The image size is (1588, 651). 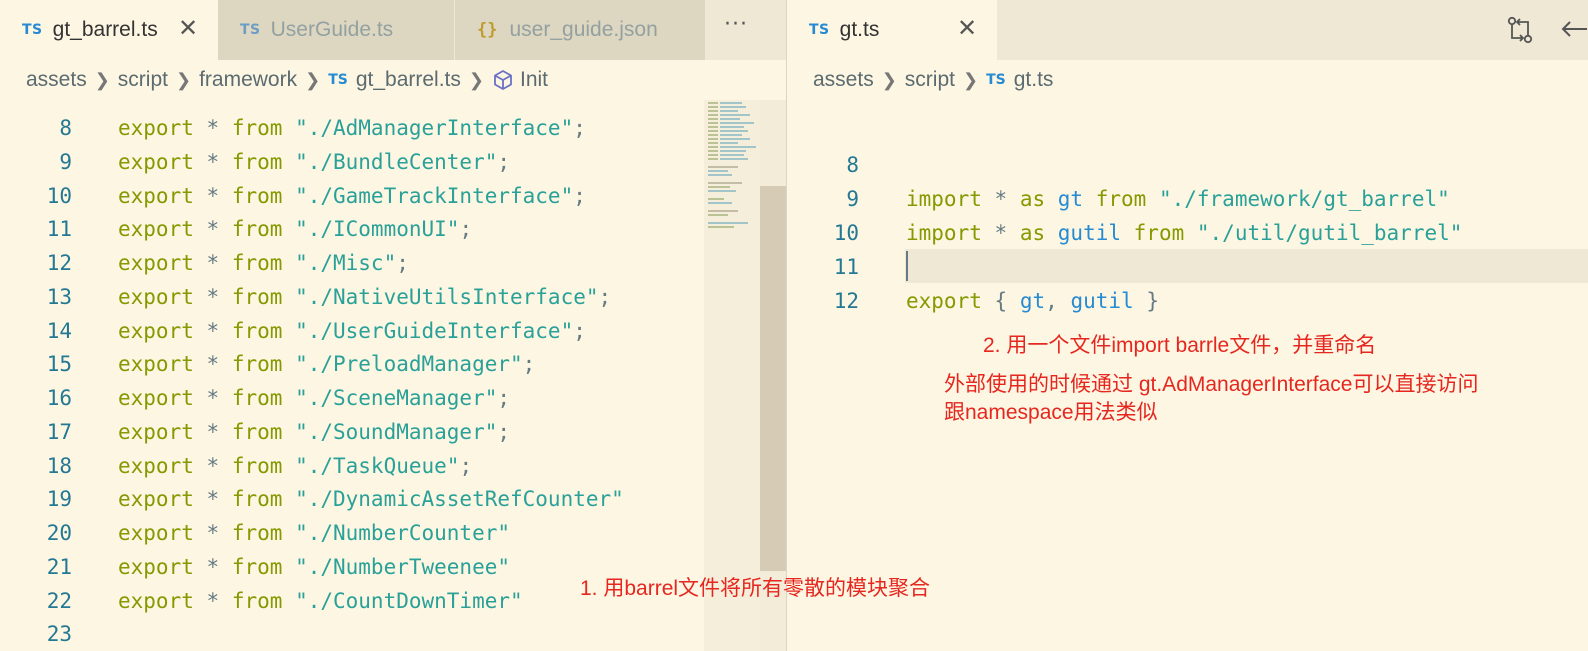 I want to click on code-line: 17 export * from "./SoundManager";, so click(x=393, y=432).